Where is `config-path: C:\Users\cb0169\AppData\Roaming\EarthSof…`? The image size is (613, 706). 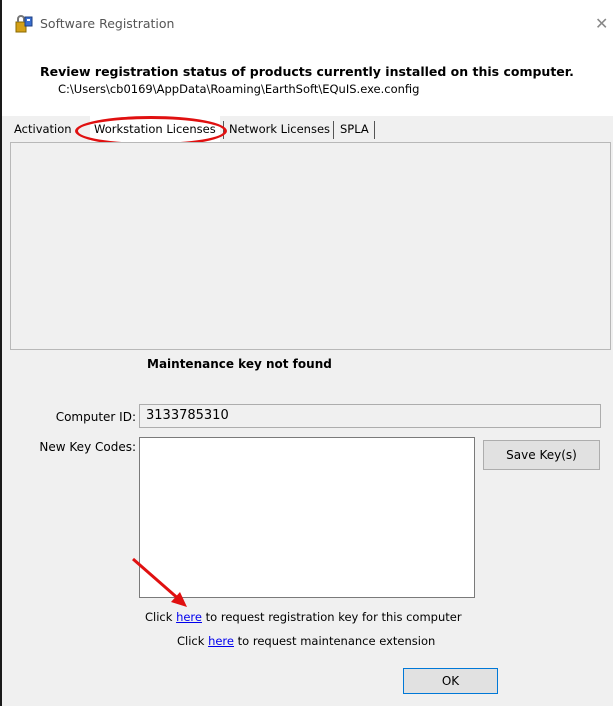
config-path: C:\Users\cb0169\AppData\Roaming\EarthSof… is located at coordinates (239, 89).